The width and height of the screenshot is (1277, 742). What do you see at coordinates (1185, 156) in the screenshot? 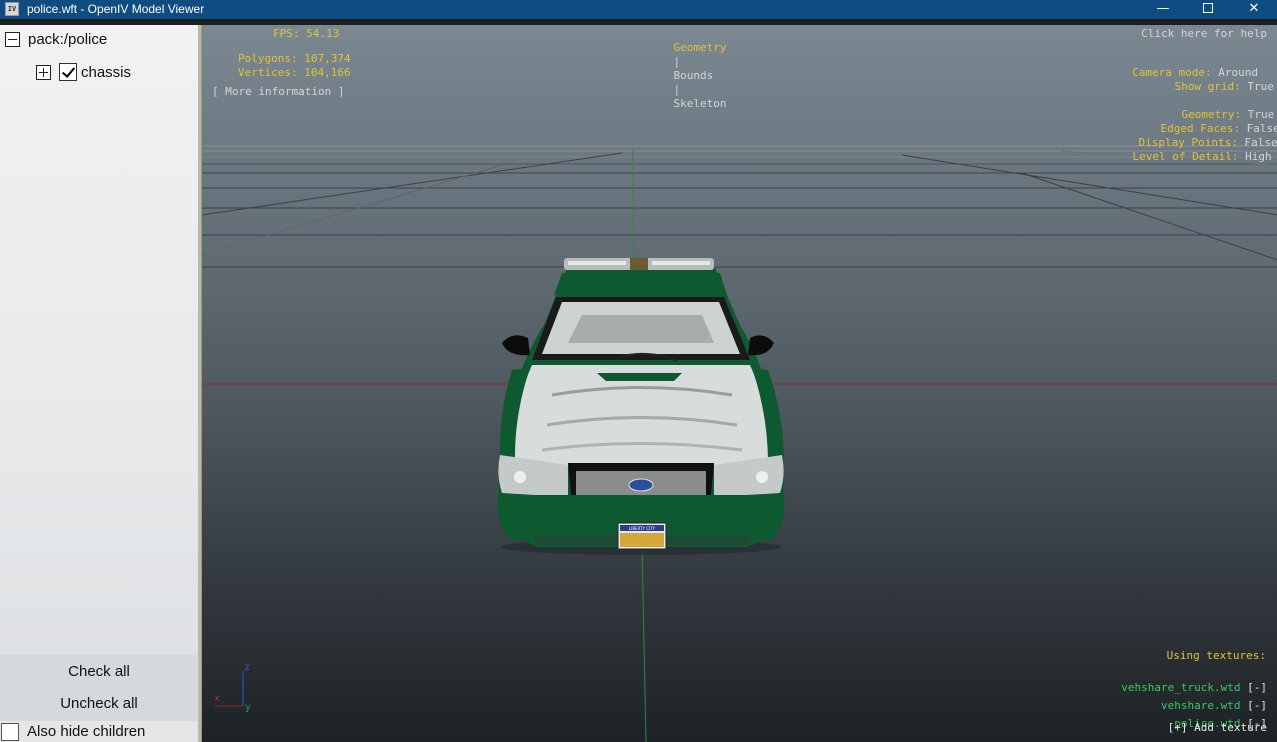
I see `setting-label: Level of Detail:` at bounding box center [1185, 156].